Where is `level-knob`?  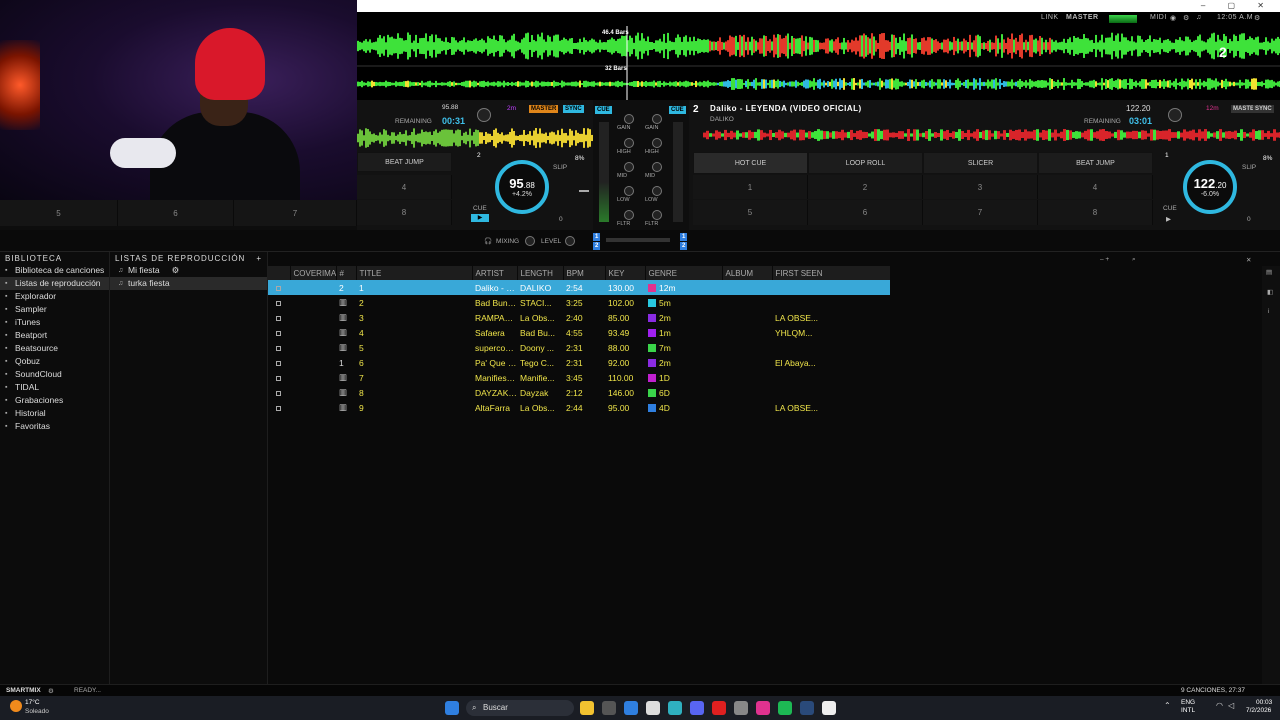
level-knob is located at coordinates (570, 241).